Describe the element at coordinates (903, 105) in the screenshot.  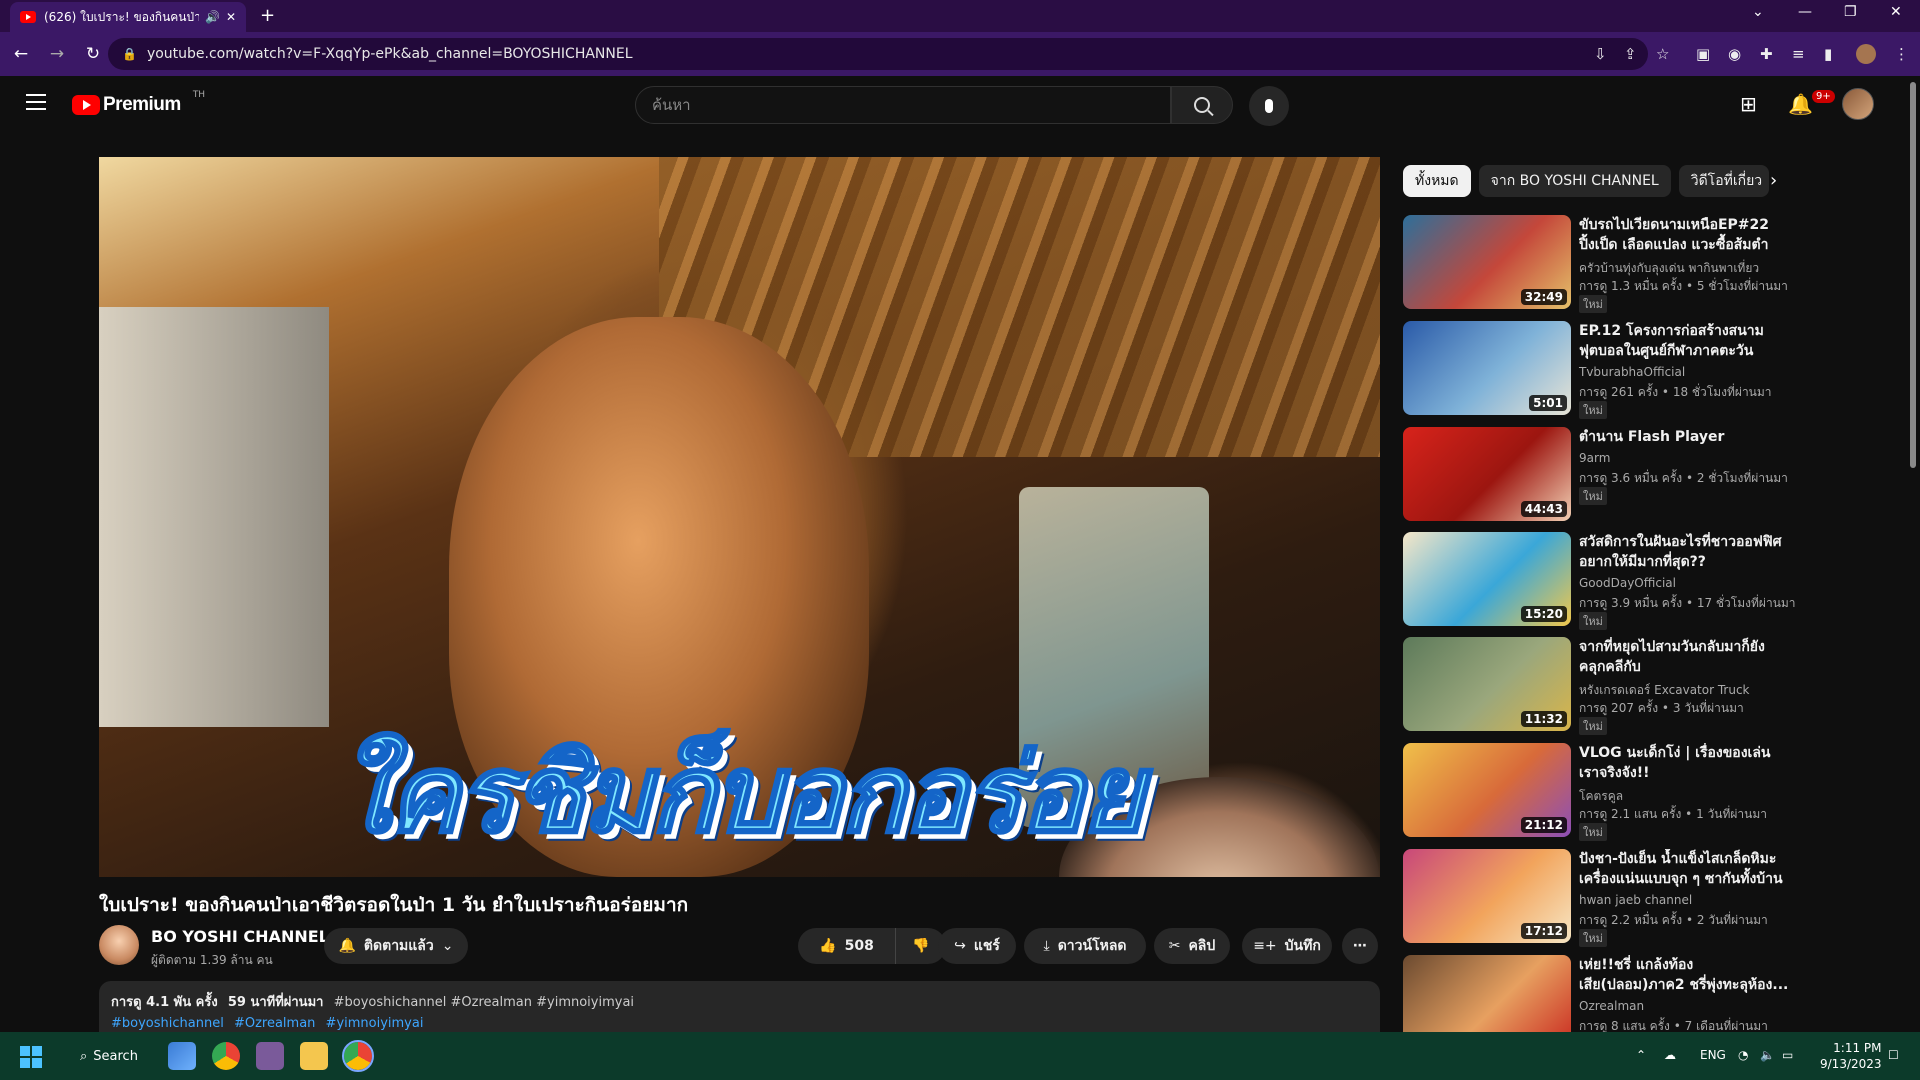
I see `search-input: ค้นหา` at that location.